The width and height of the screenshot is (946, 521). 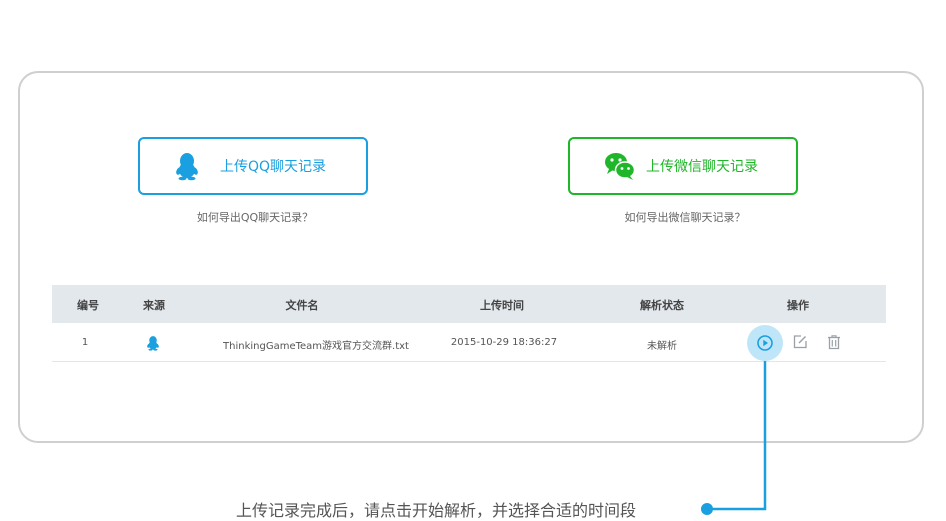 I want to click on edit-icon, so click(x=800, y=342).